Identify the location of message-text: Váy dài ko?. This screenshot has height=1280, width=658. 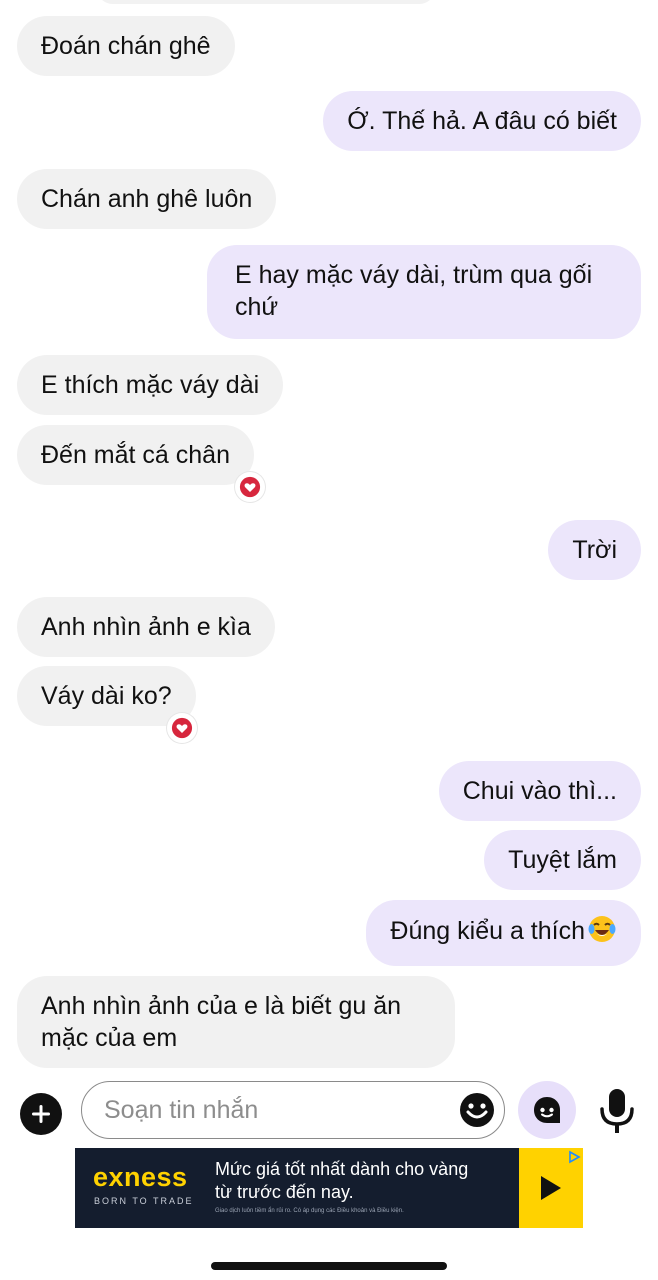
(106, 696).